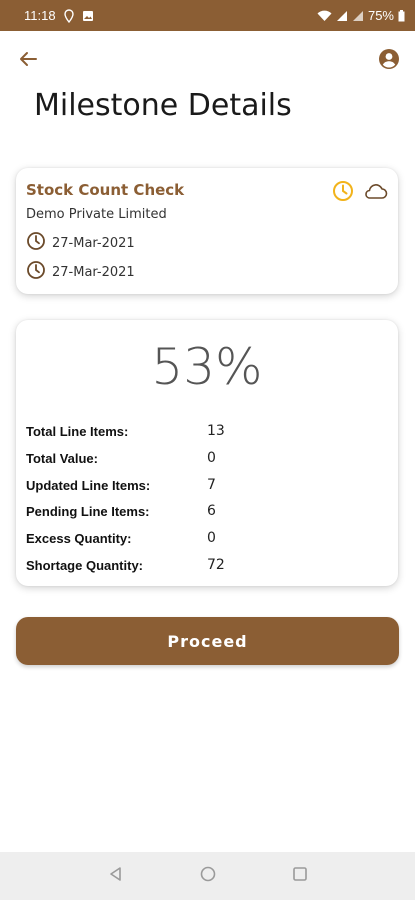 The image size is (415, 900). What do you see at coordinates (216, 431) in the screenshot?
I see `stat-value: 13` at bounding box center [216, 431].